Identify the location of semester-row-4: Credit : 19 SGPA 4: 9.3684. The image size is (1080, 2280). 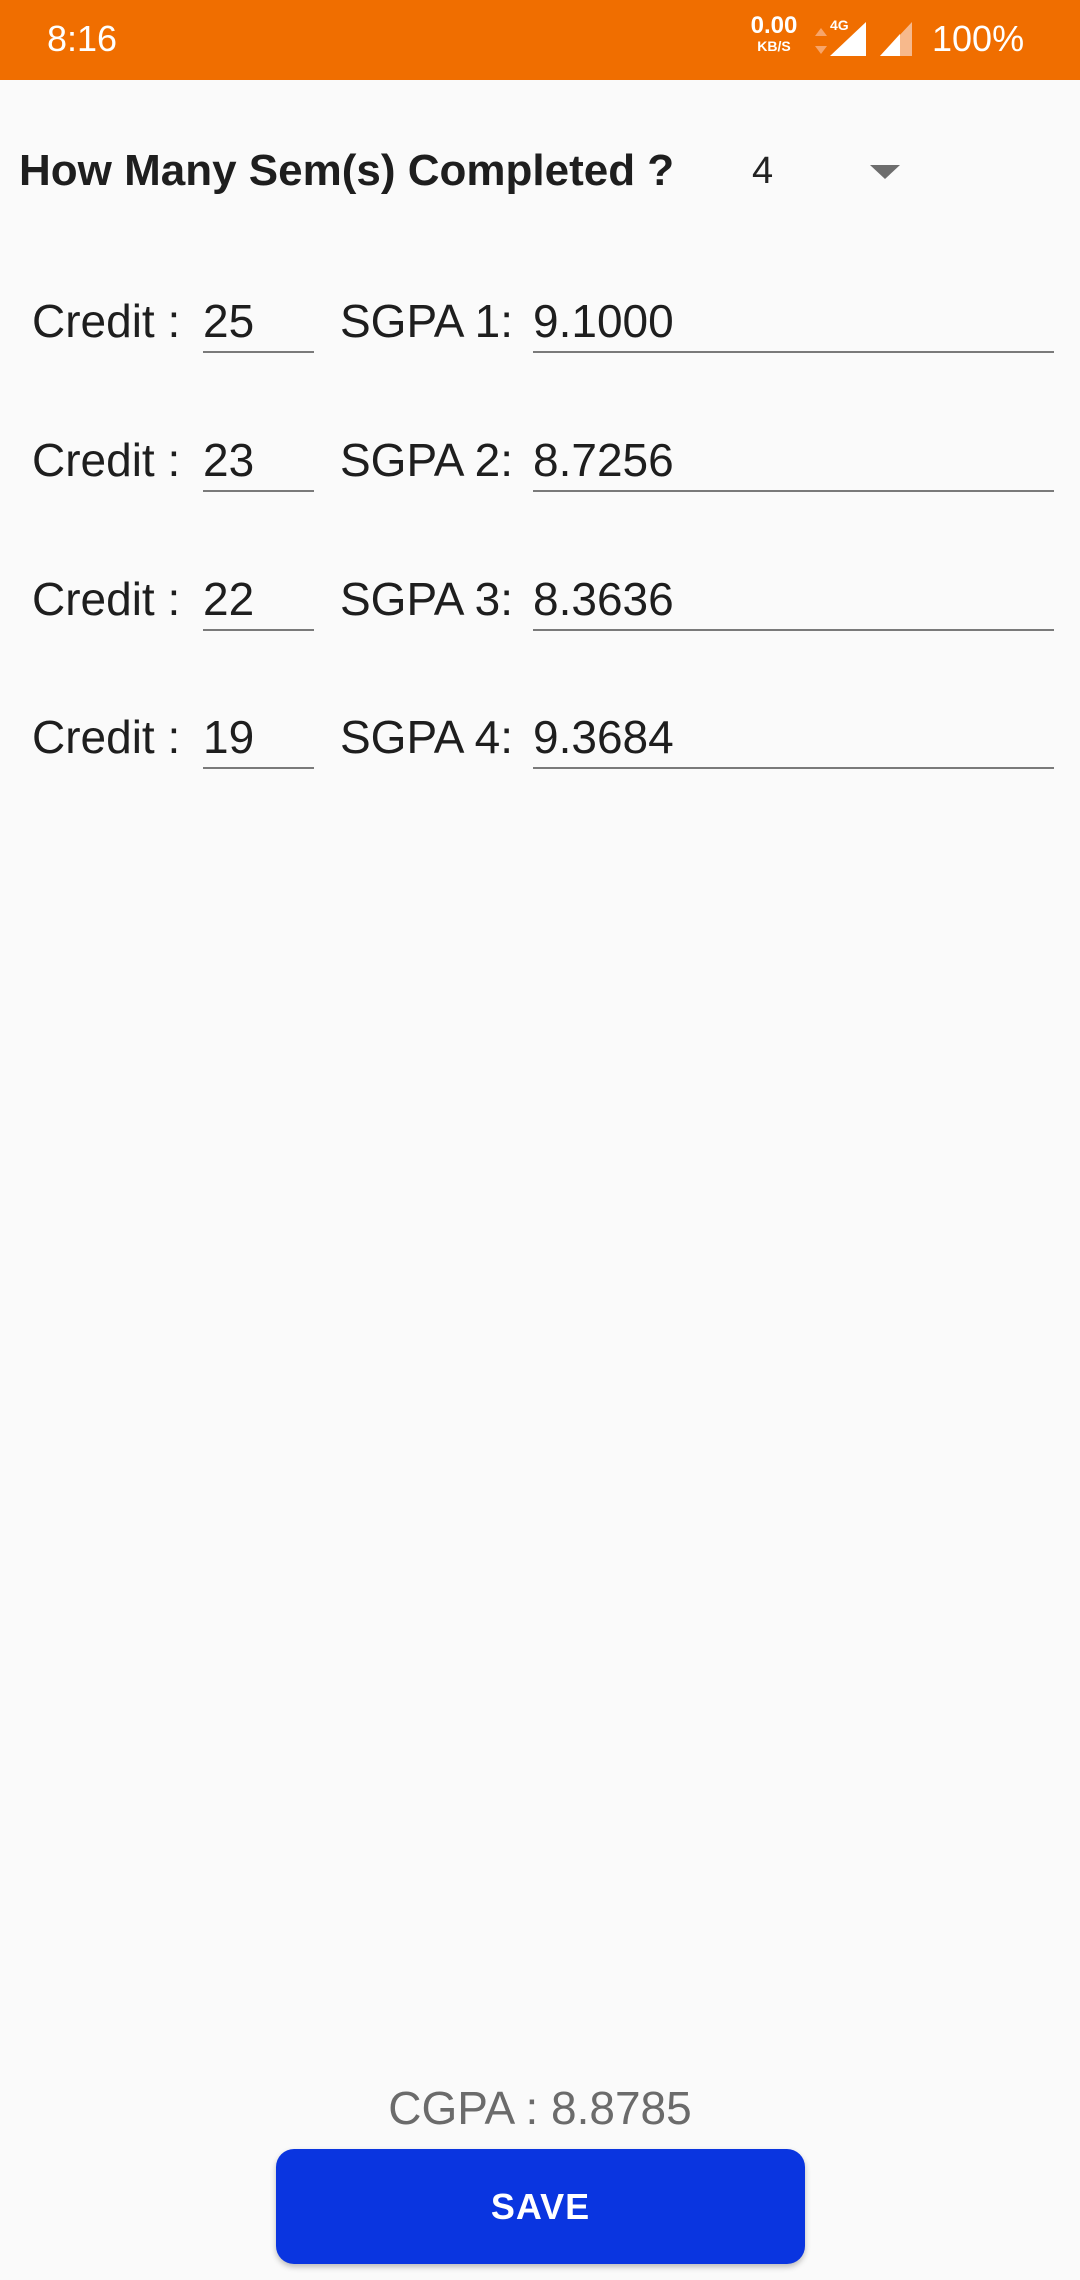
(540, 741).